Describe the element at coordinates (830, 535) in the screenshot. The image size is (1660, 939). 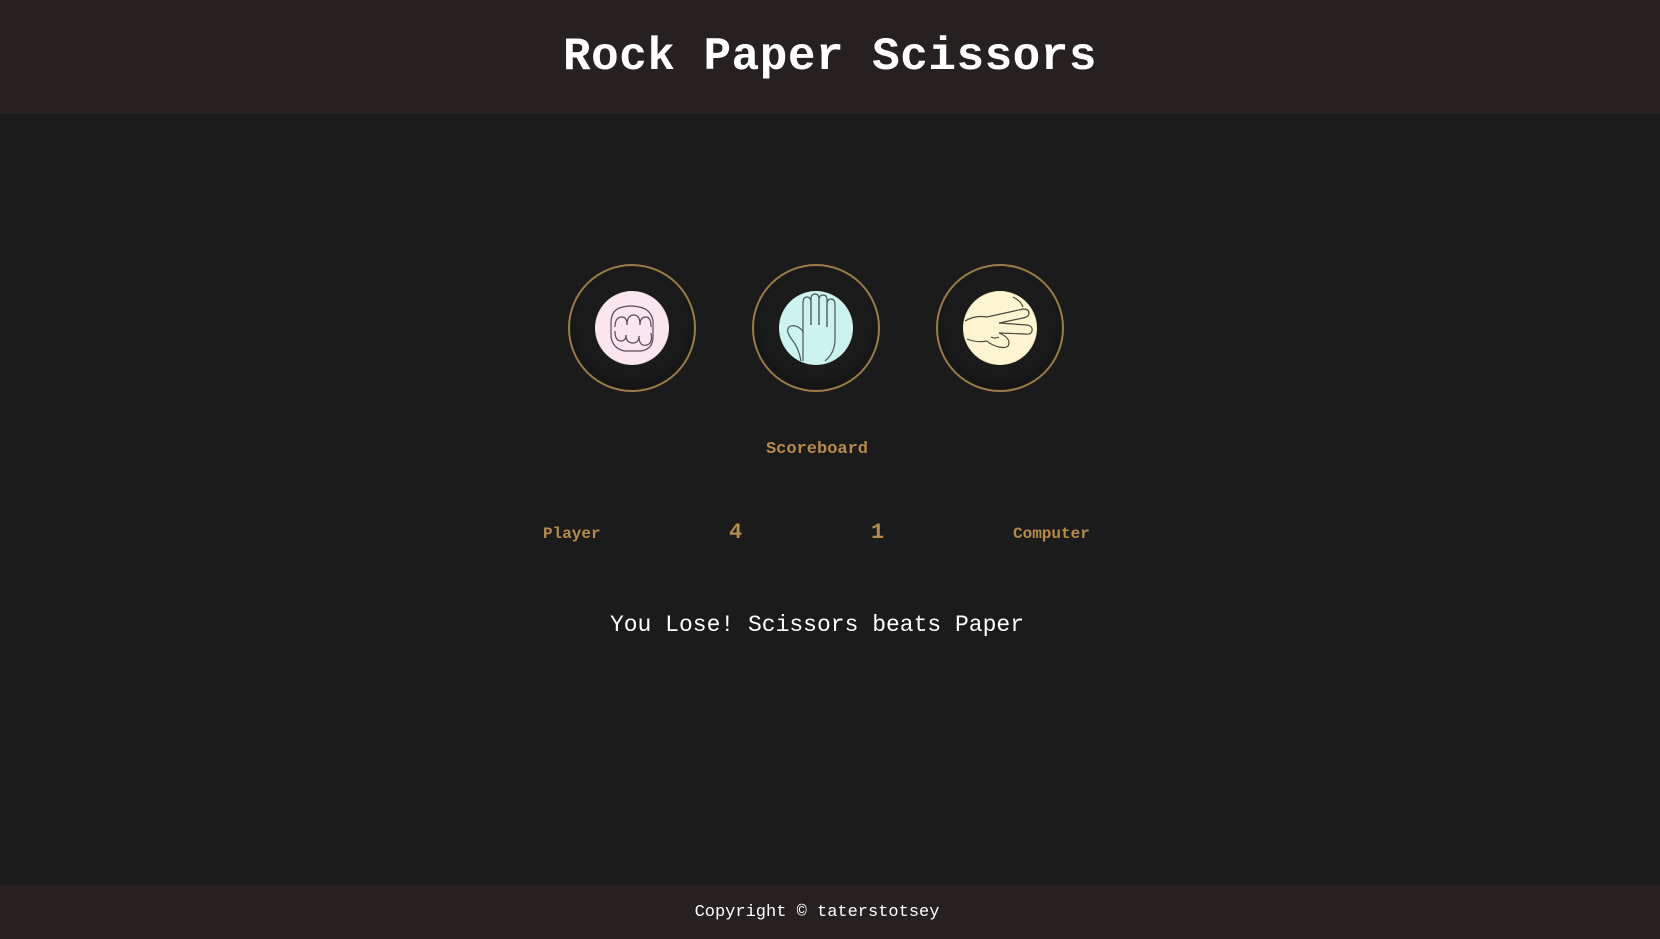
I see `scoreboard: Player 4 1 Computer` at that location.